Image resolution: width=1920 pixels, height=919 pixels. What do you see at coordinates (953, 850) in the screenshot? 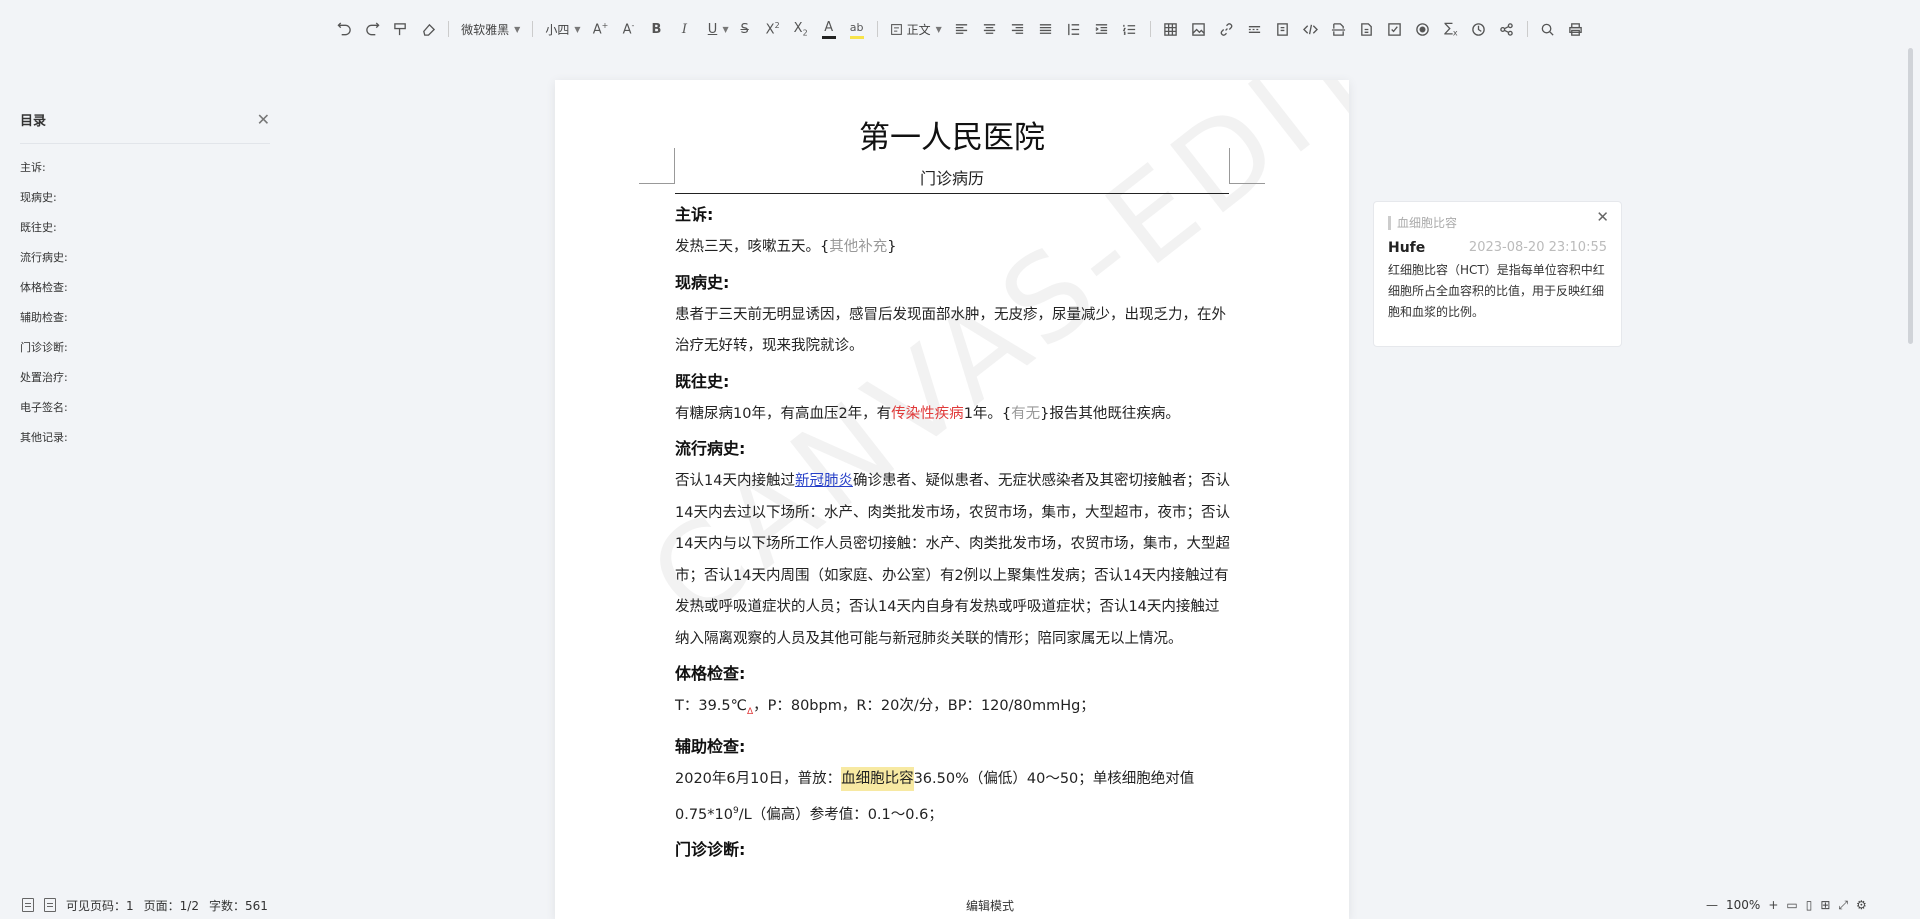
I see `section-heading-diagnosis: 门诊诊断:` at bounding box center [953, 850].